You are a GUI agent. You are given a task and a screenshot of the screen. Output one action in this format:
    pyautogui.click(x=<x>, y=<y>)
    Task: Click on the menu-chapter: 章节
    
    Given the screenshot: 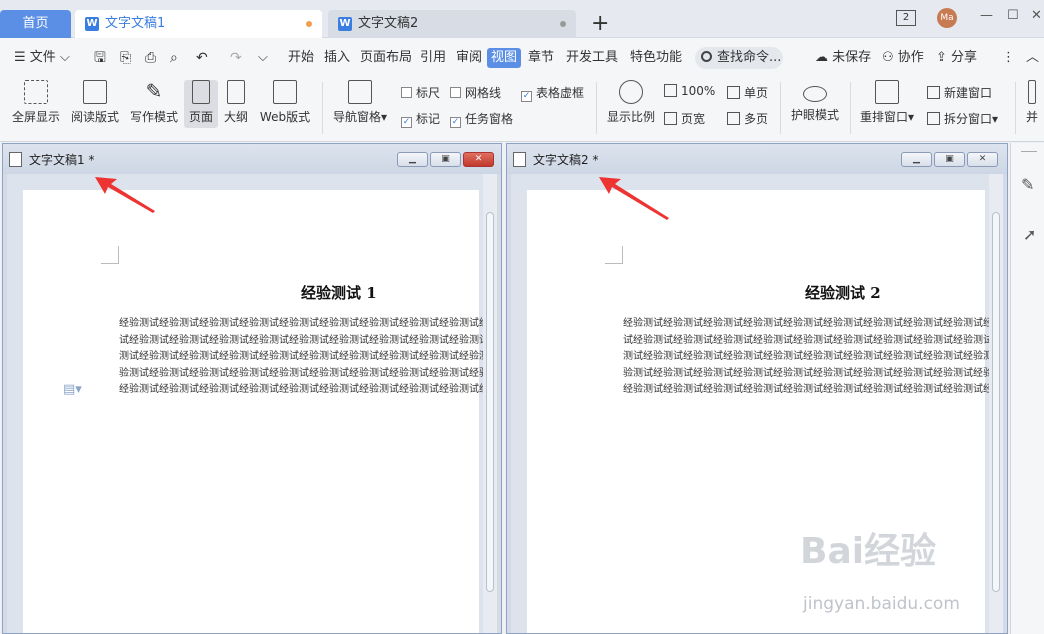 What is the action you would take?
    pyautogui.click(x=541, y=58)
    